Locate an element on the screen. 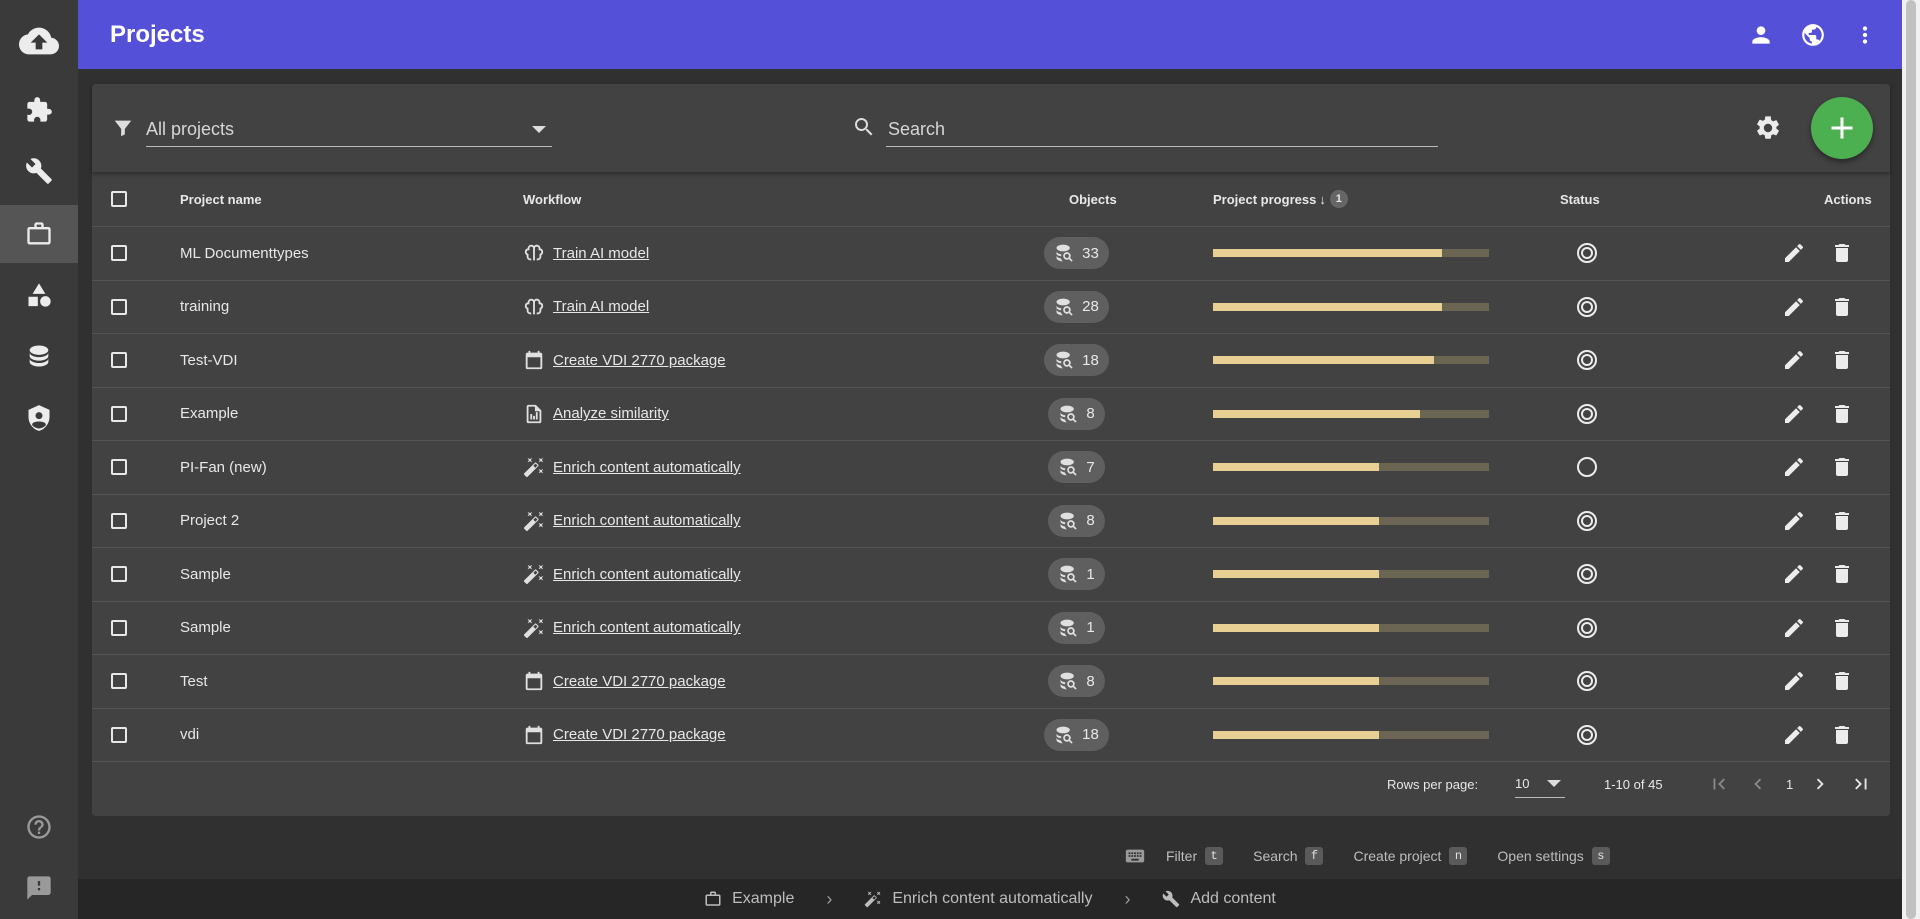 This screenshot has height=919, width=1920. sidebar-item-help is located at coordinates (39, 827).